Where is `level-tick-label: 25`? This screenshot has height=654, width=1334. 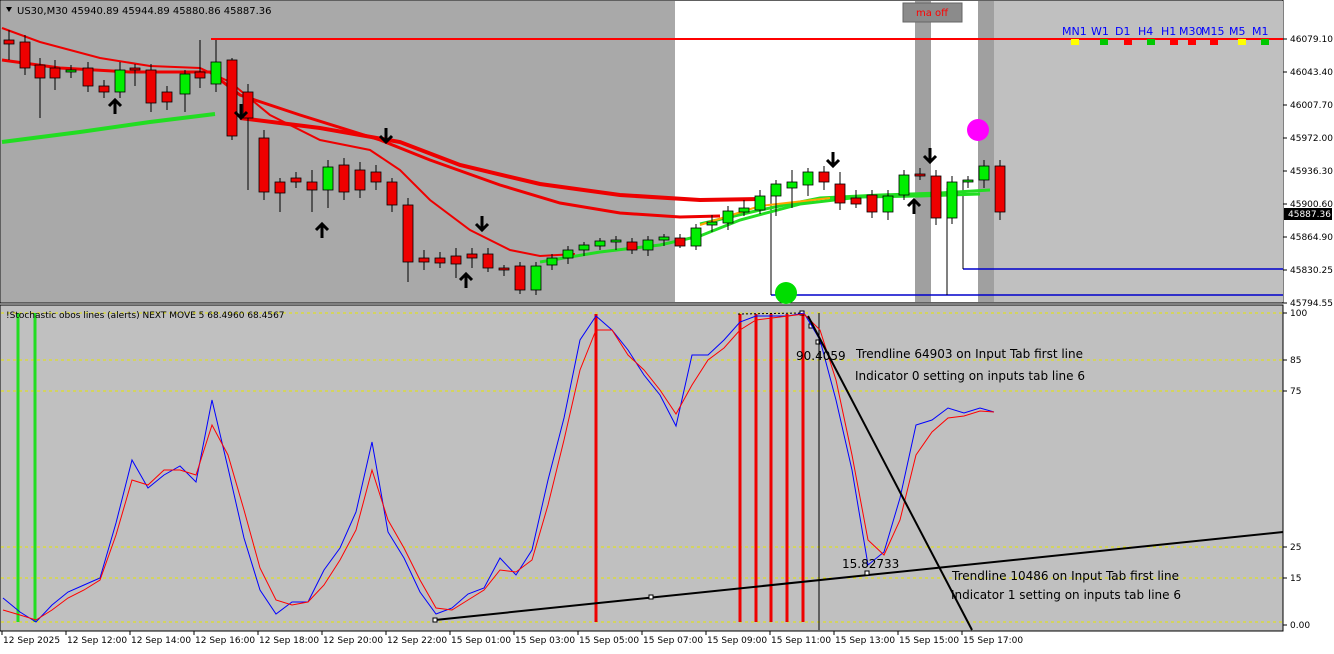 level-tick-label: 25 is located at coordinates (1295, 548).